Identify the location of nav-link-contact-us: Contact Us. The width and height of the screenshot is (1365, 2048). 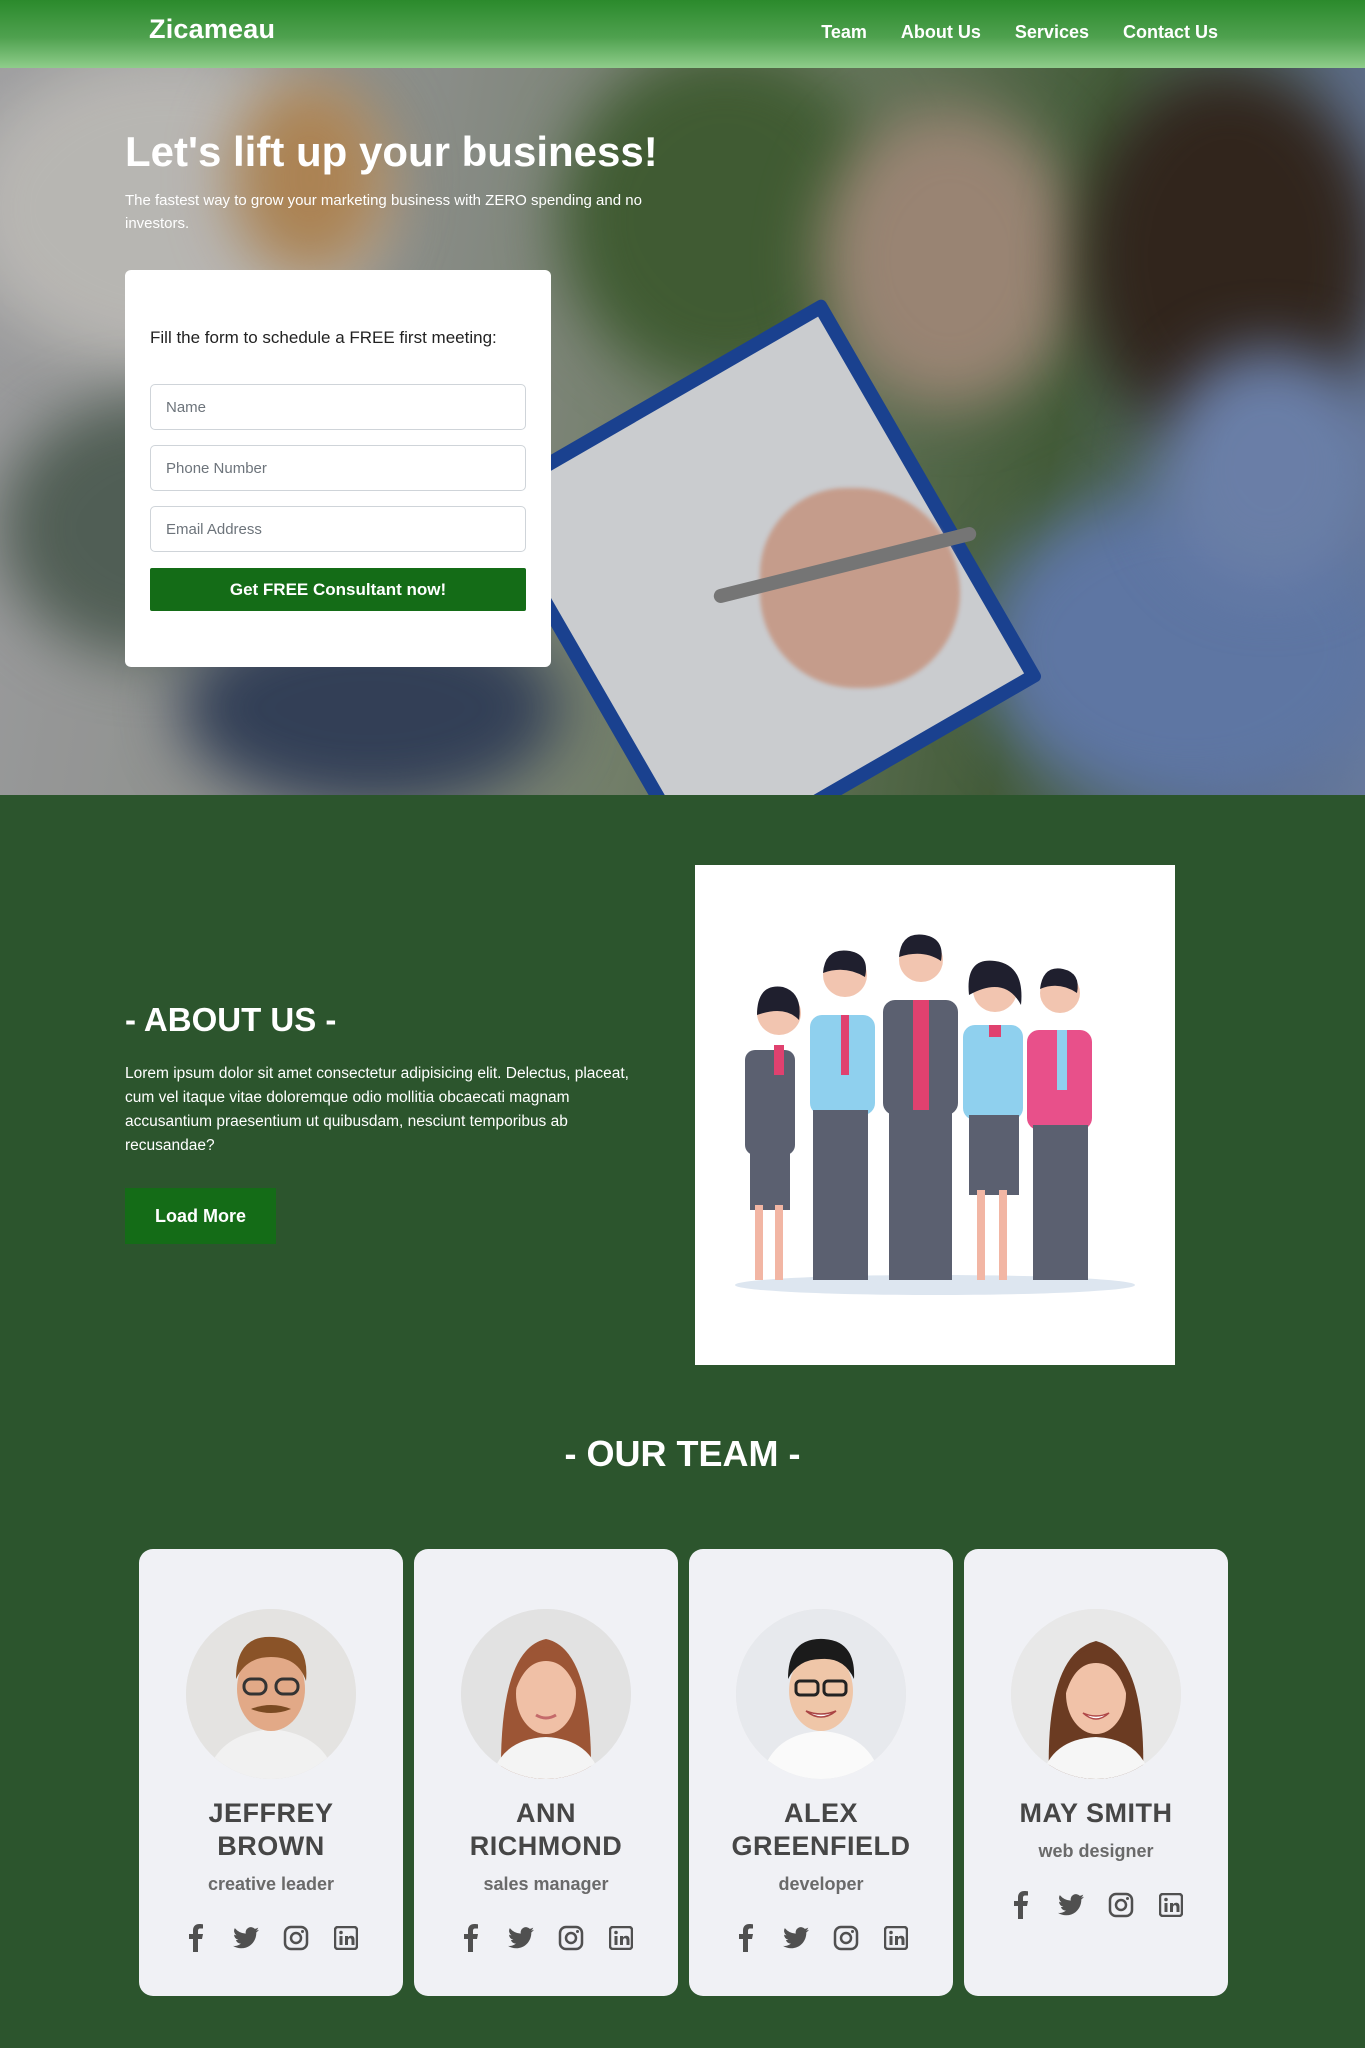
(1170, 32).